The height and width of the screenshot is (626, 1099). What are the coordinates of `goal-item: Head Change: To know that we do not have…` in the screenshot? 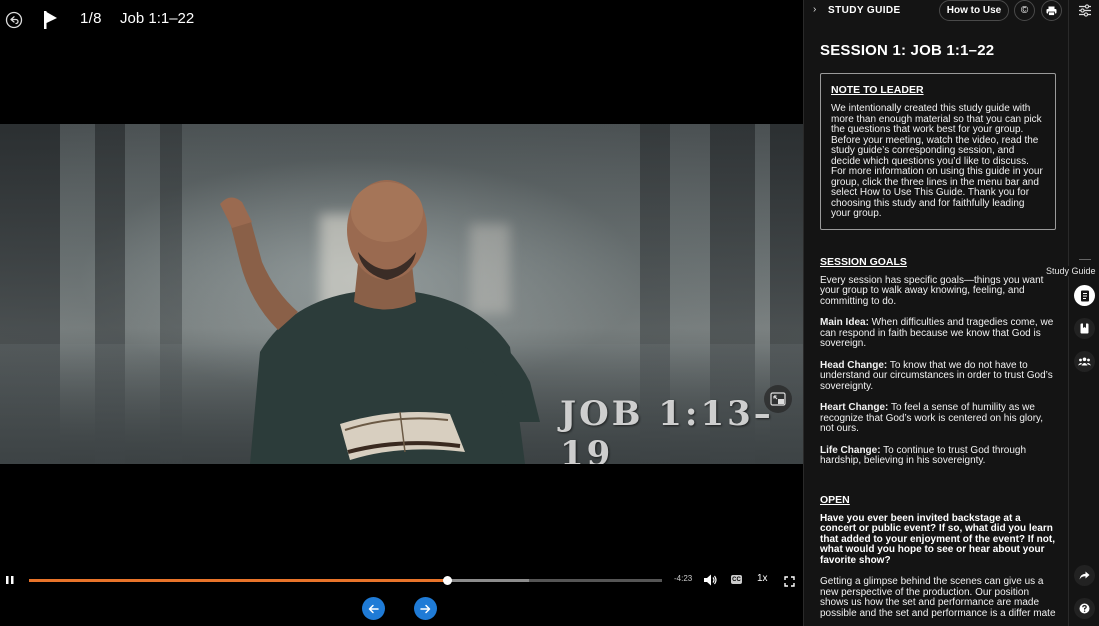 It's located at (938, 376).